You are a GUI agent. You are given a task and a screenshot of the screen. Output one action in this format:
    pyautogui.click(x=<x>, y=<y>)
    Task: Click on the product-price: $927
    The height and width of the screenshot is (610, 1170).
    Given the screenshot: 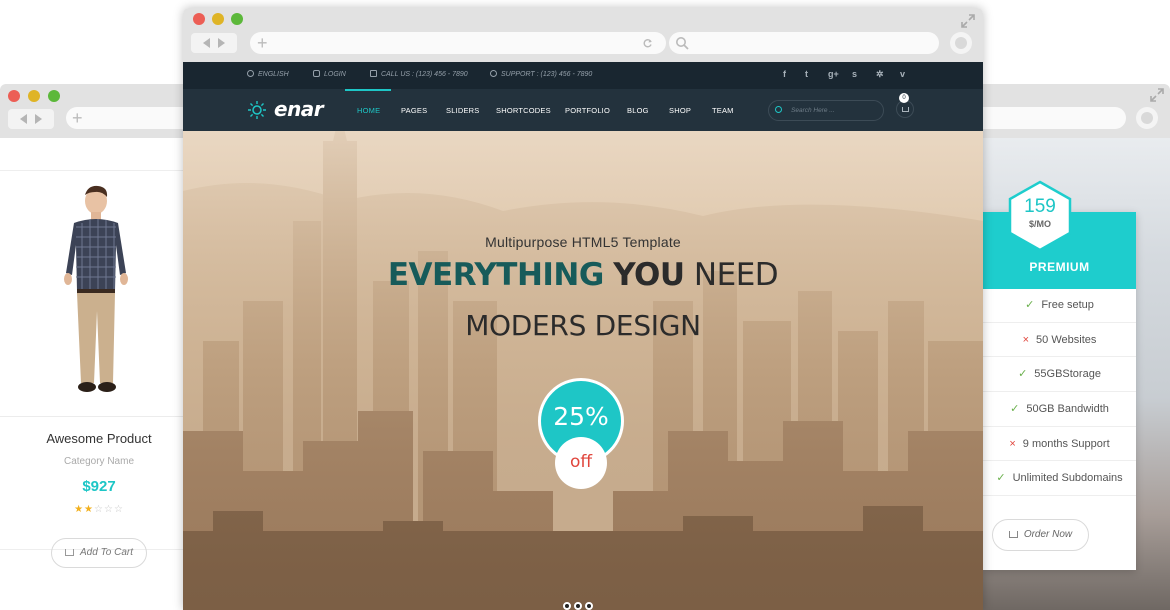 What is the action you would take?
    pyautogui.click(x=99, y=486)
    